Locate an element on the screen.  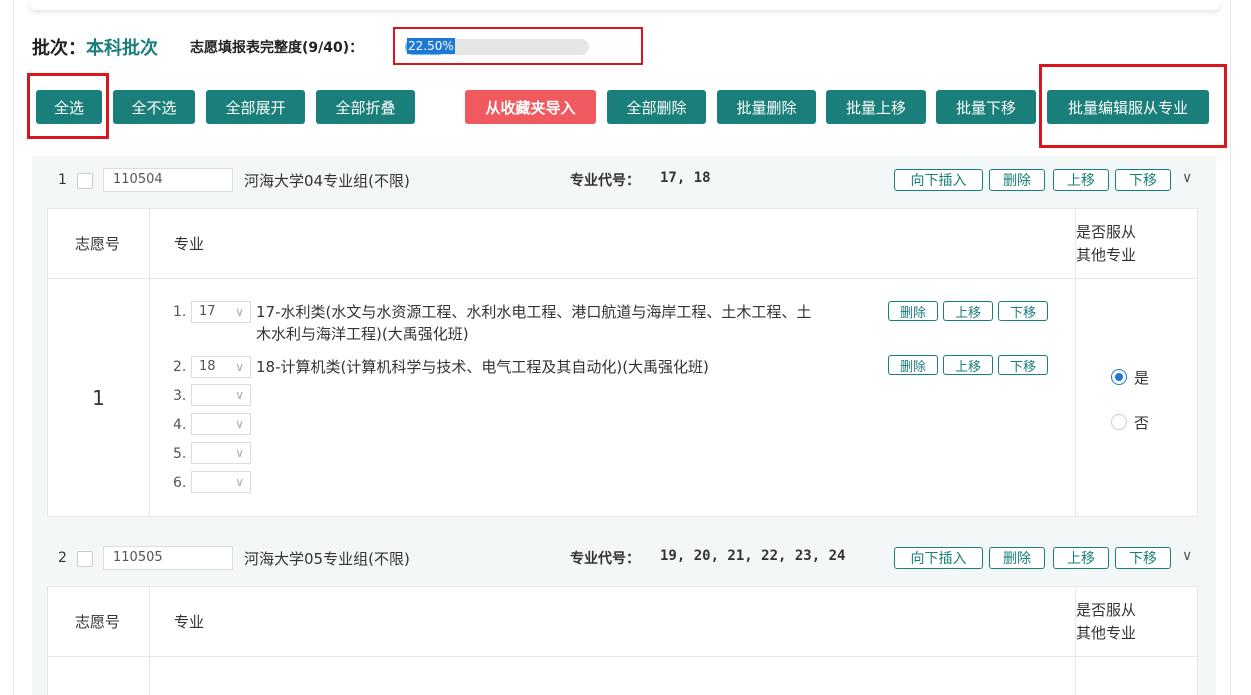
major-index: 5. is located at coordinates (180, 454).